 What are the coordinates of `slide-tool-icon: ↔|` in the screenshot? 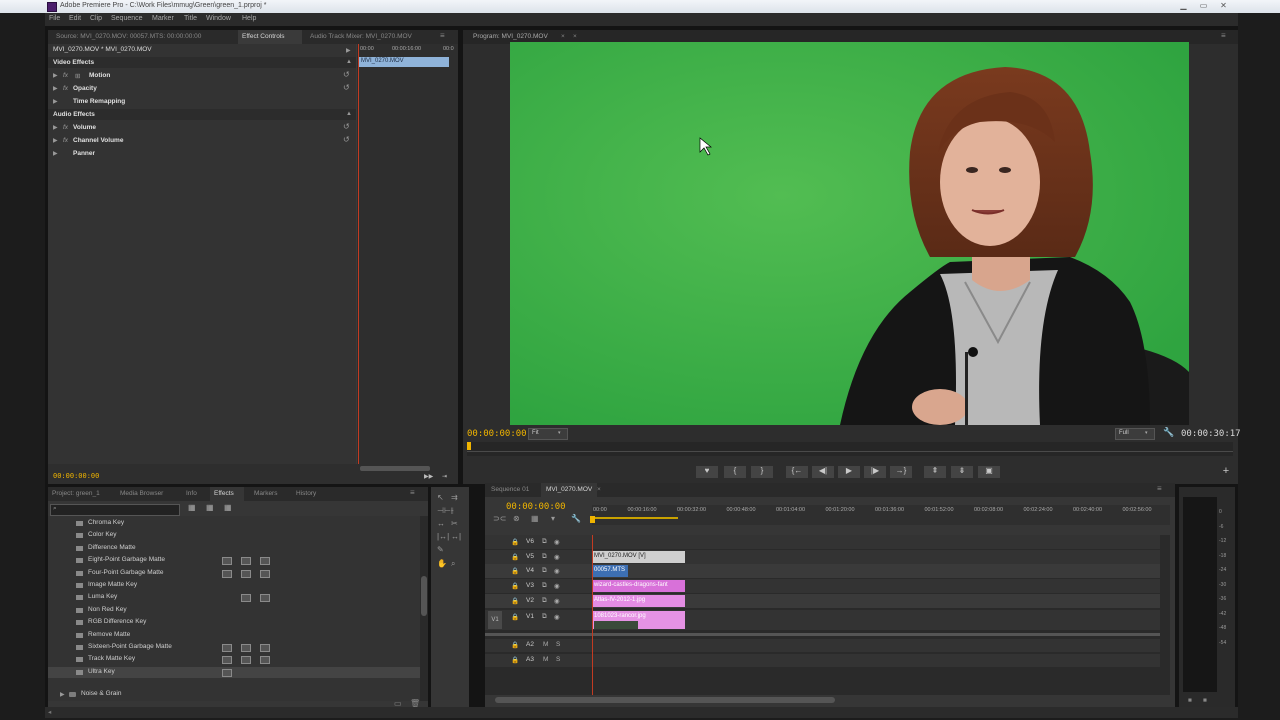 It's located at (456, 536).